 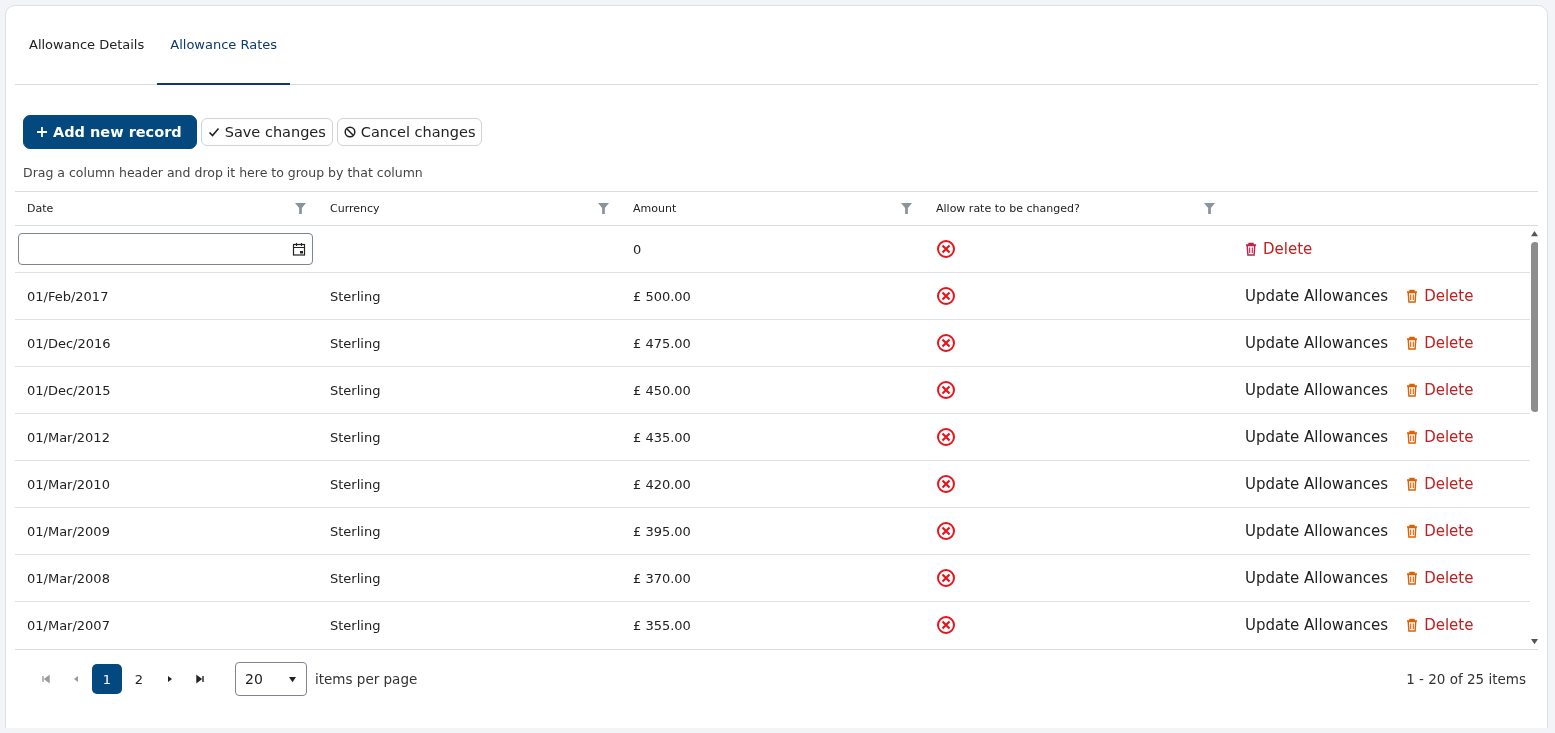 I want to click on table-cell: 01/Dec/2016, so click(x=69, y=343).